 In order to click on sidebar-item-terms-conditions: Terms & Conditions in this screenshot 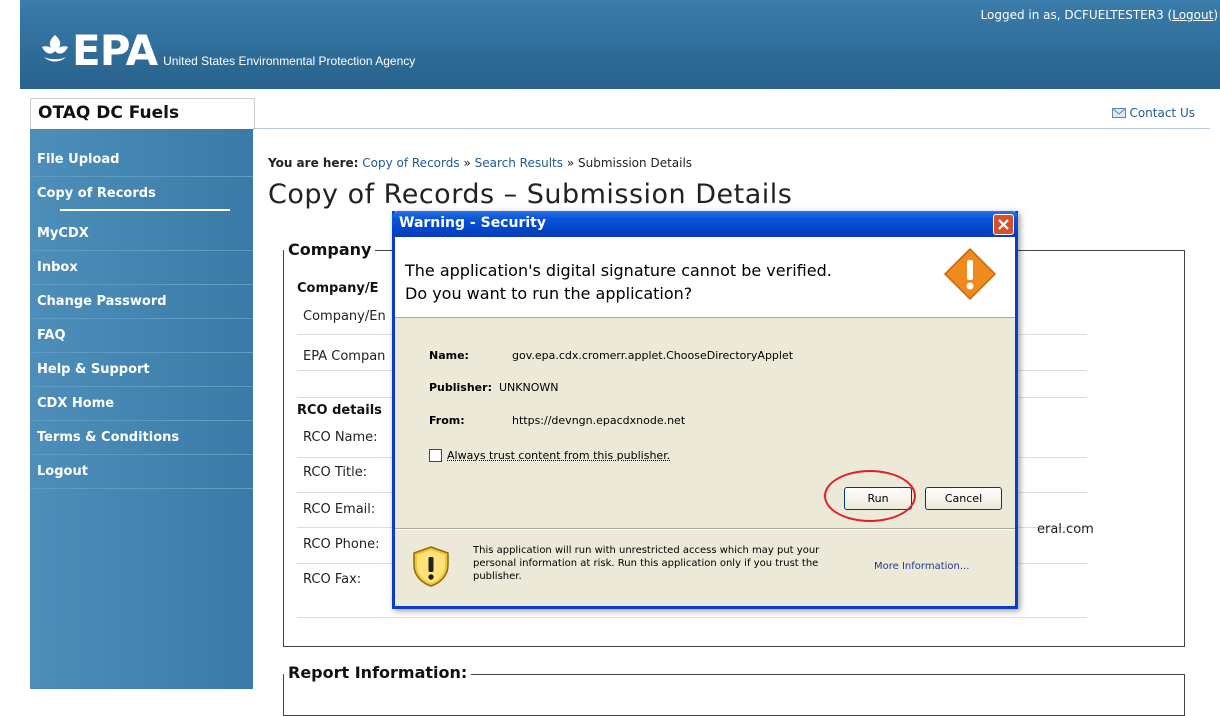, I will do `click(141, 438)`.